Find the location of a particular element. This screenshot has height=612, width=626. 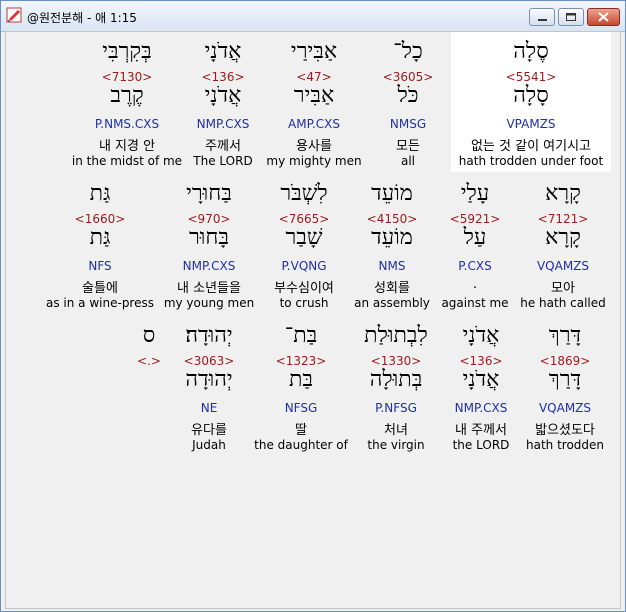

parse-code: P.NFSG is located at coordinates (396, 408).